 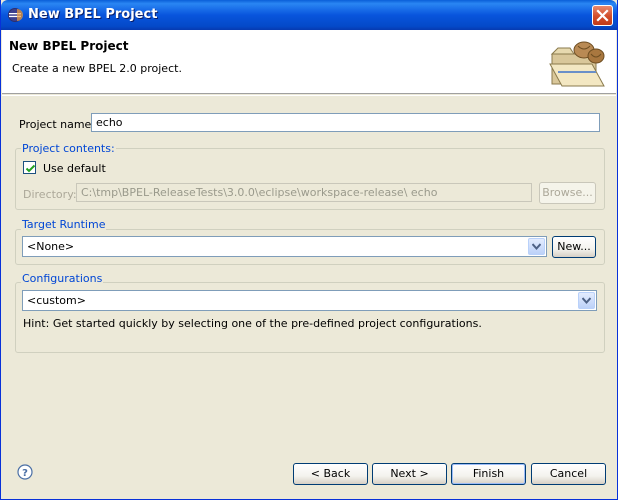 What do you see at coordinates (62, 278) in the screenshot?
I see `configurations-title: Configurations` at bounding box center [62, 278].